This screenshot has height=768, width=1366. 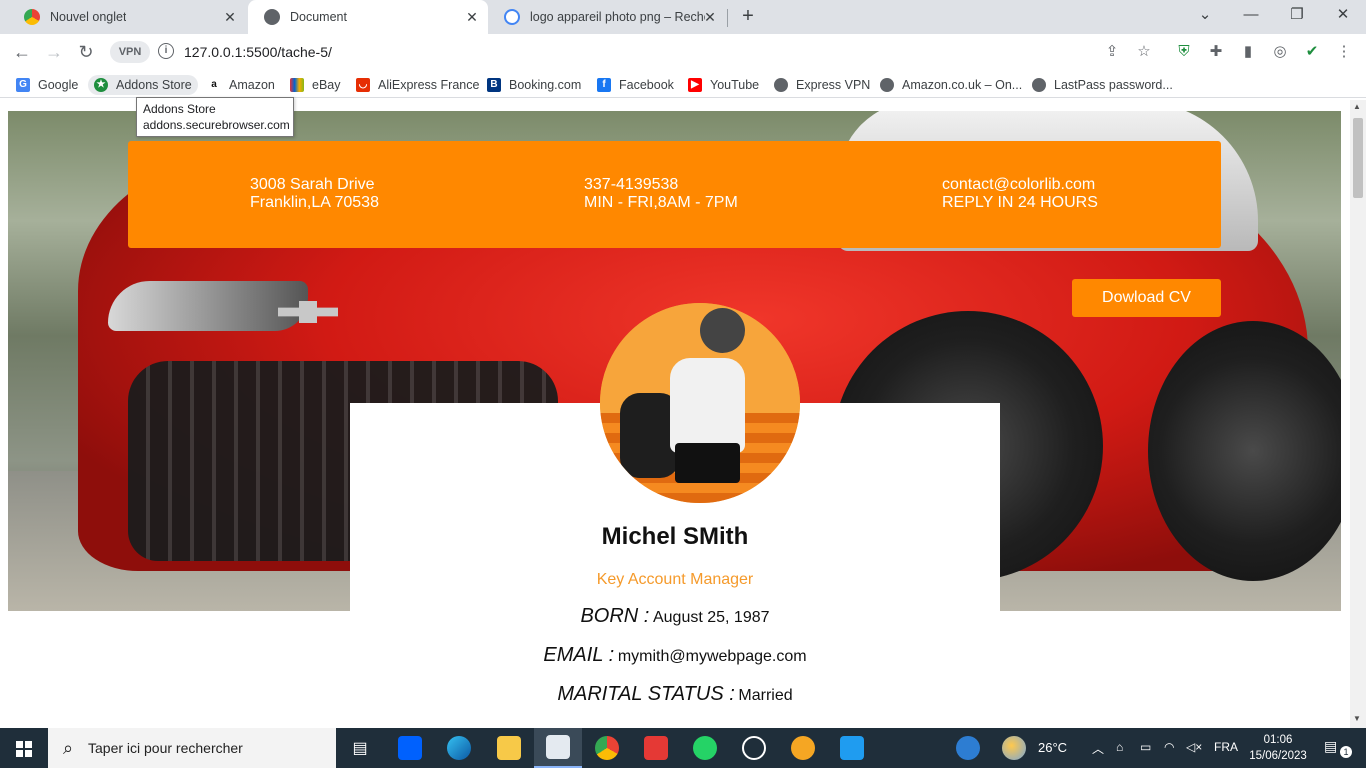 What do you see at coordinates (429, 85) in the screenshot?
I see `bookmark-label: AliExpress France` at bounding box center [429, 85].